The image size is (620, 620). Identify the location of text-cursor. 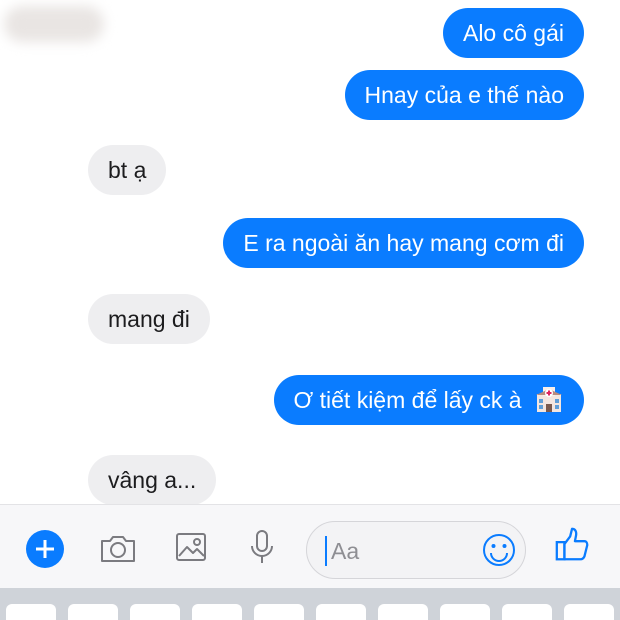
(326, 551).